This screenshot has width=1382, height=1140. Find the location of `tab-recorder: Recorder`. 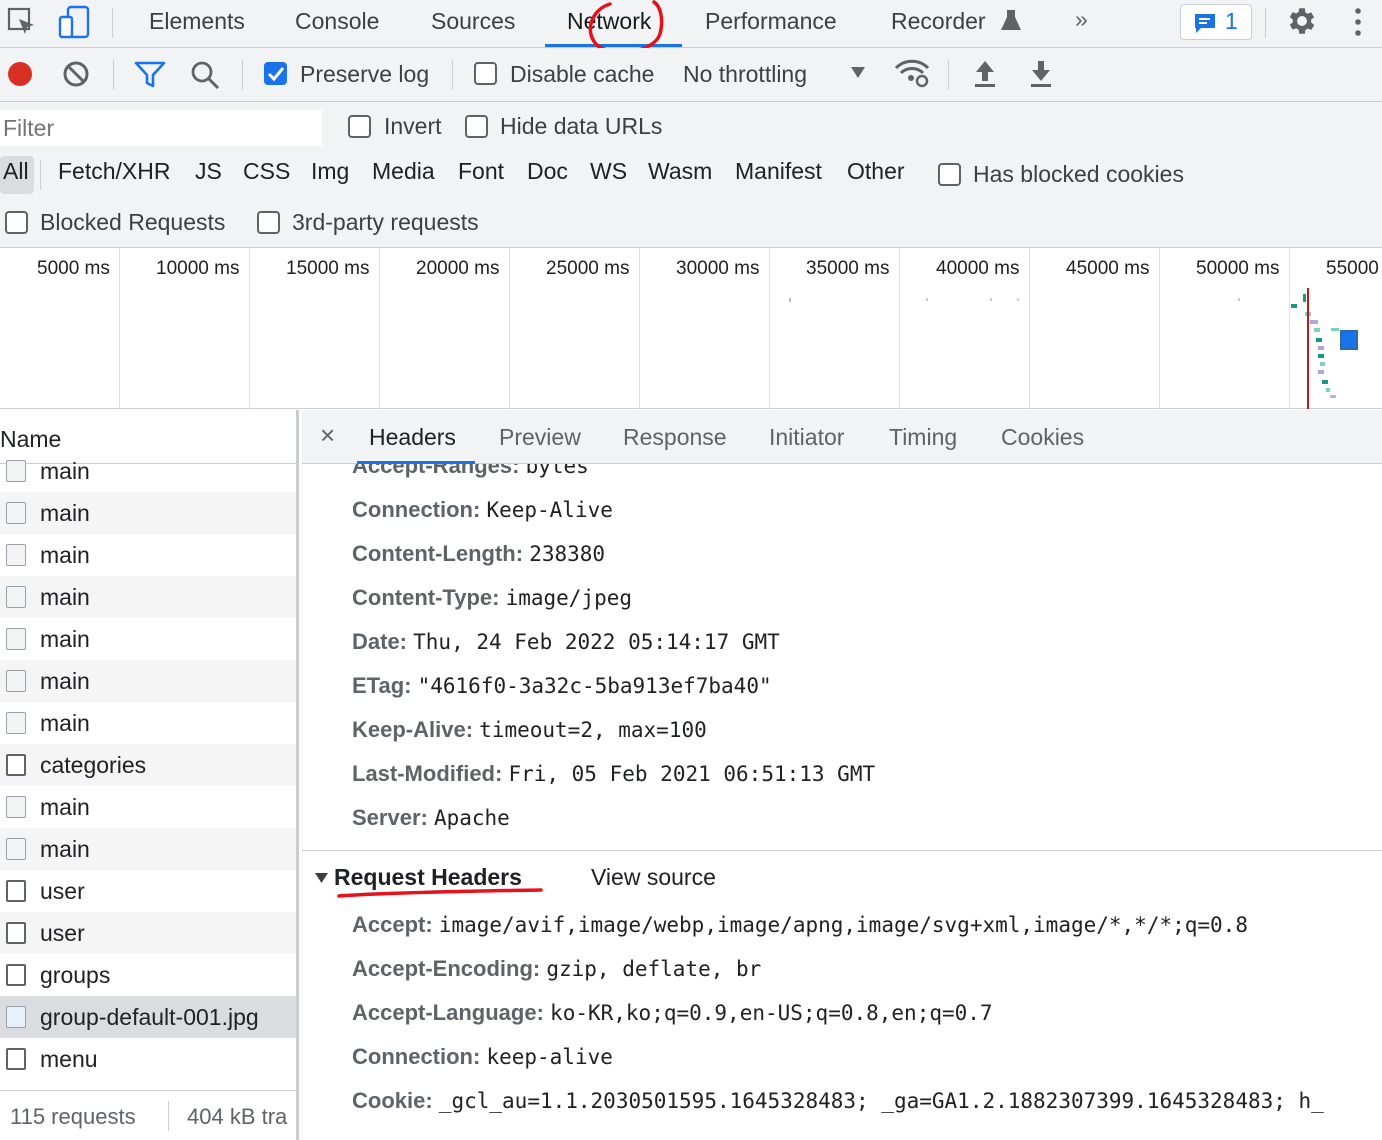

tab-recorder: Recorder is located at coordinates (938, 21).